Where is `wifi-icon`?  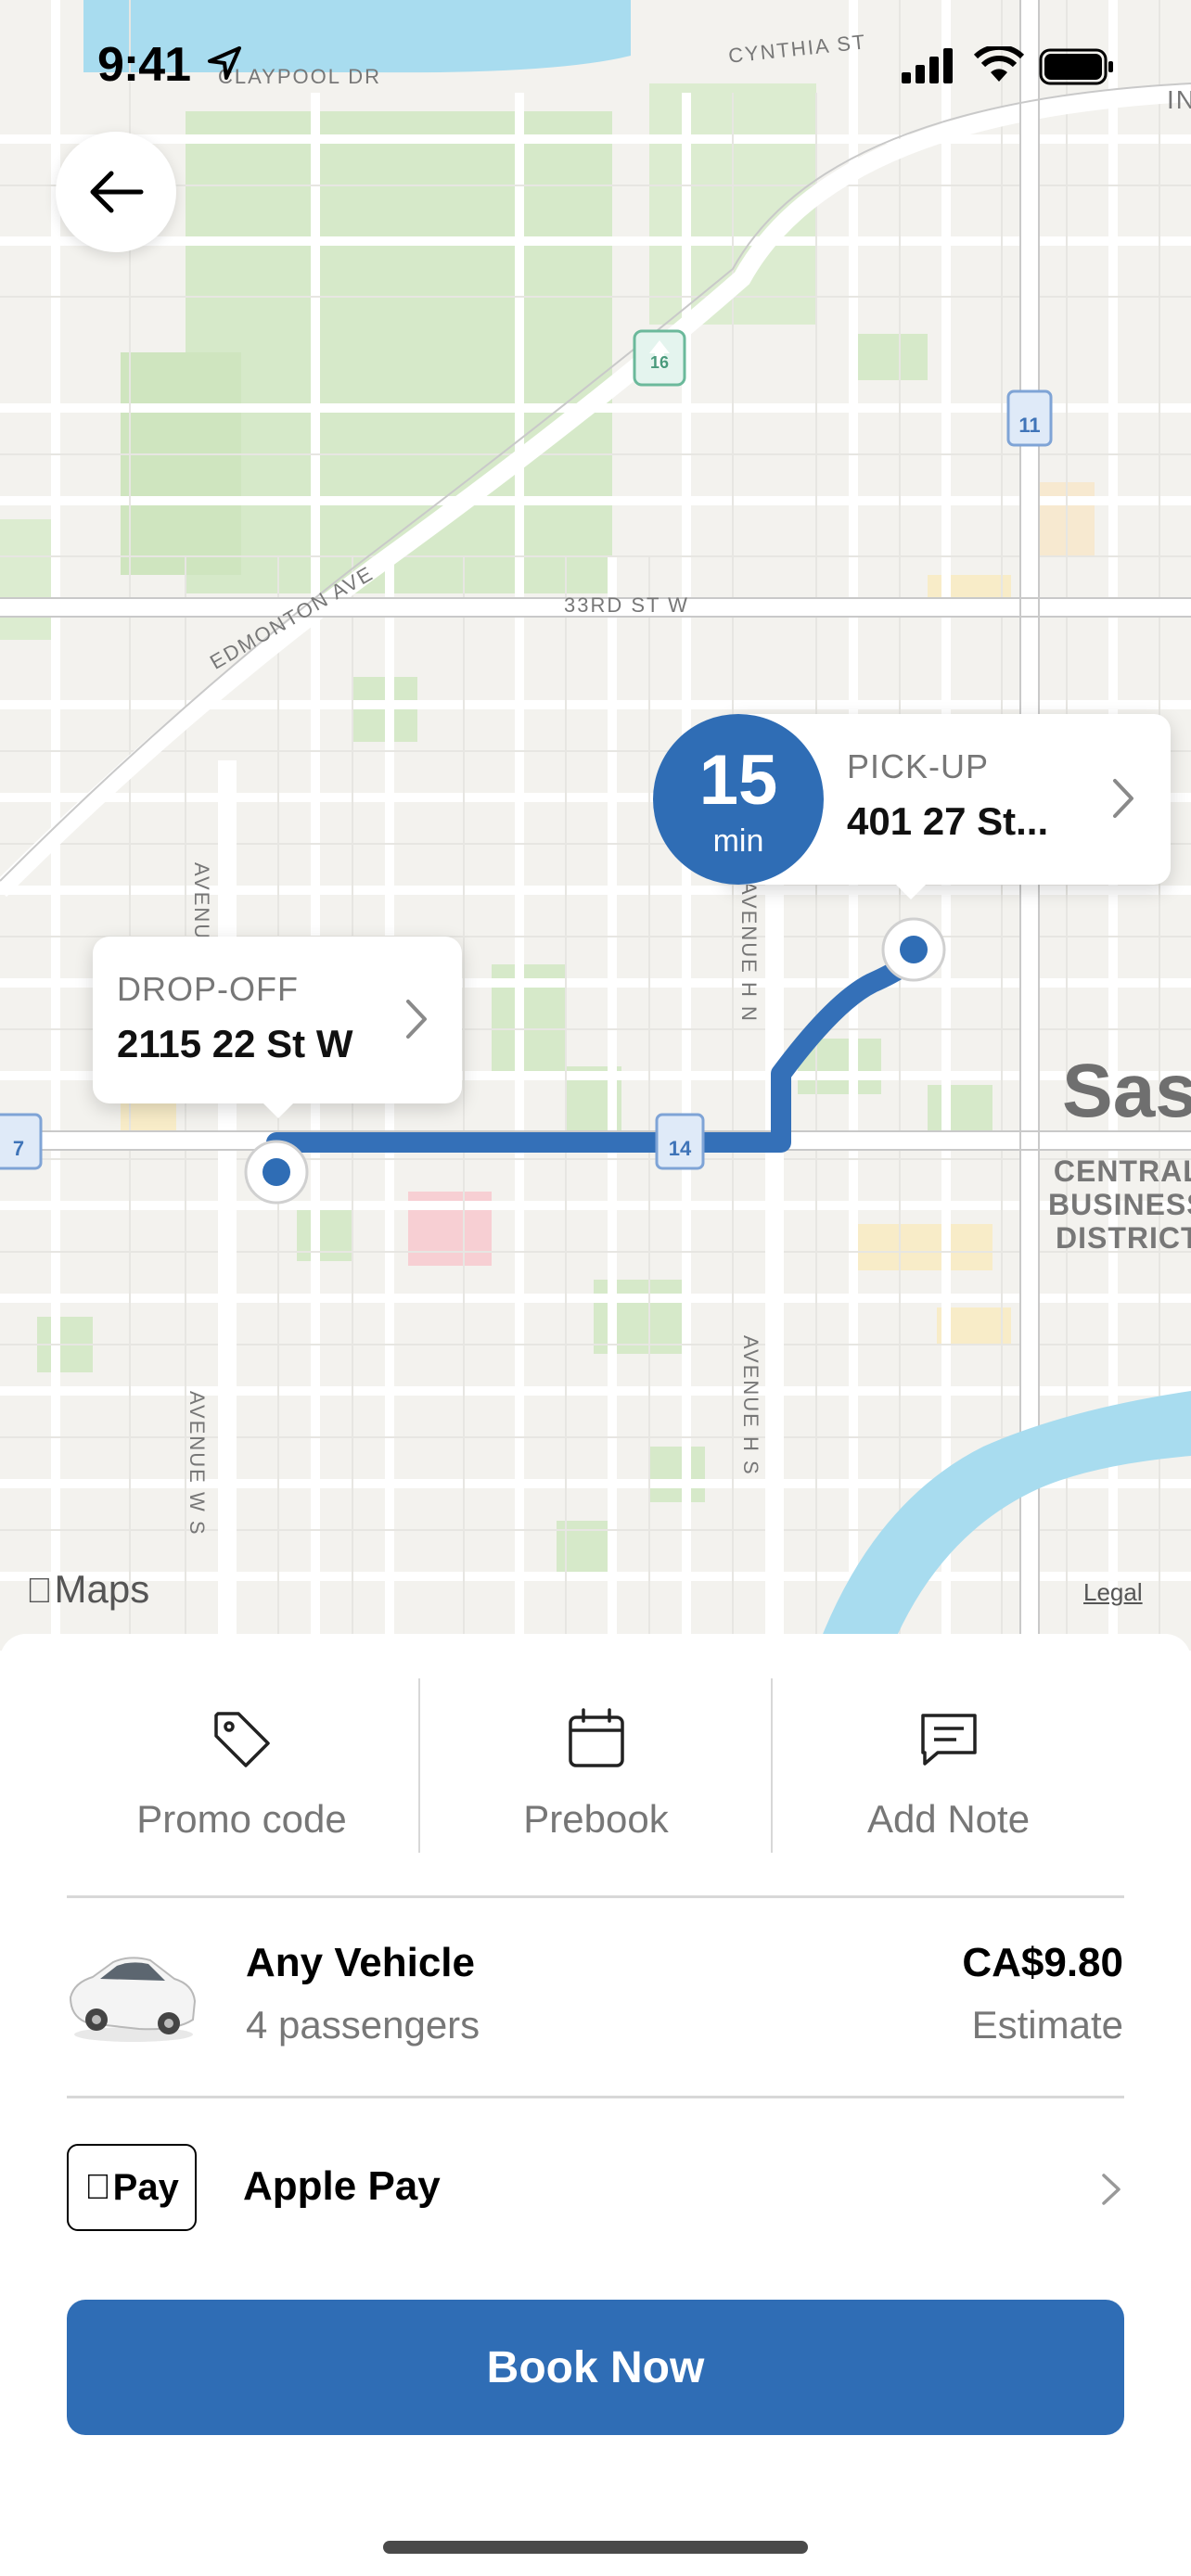
wifi-icon is located at coordinates (999, 64).